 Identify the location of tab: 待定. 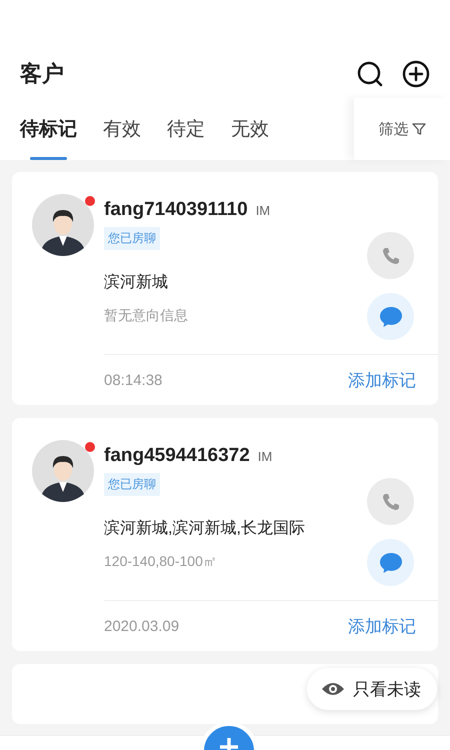
(186, 129).